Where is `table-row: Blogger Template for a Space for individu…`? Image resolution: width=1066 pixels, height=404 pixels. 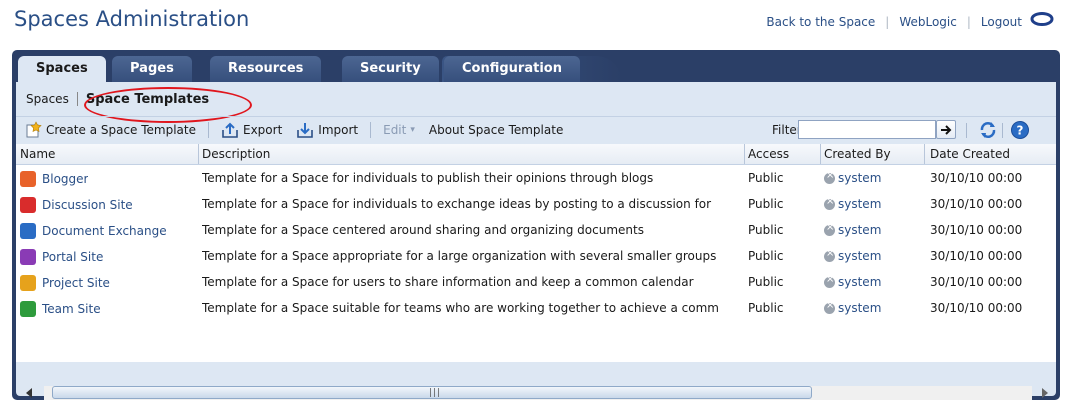 table-row: Blogger Template for a Space for individu… is located at coordinates (536, 178).